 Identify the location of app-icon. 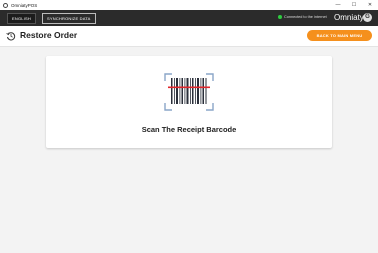
(5, 5).